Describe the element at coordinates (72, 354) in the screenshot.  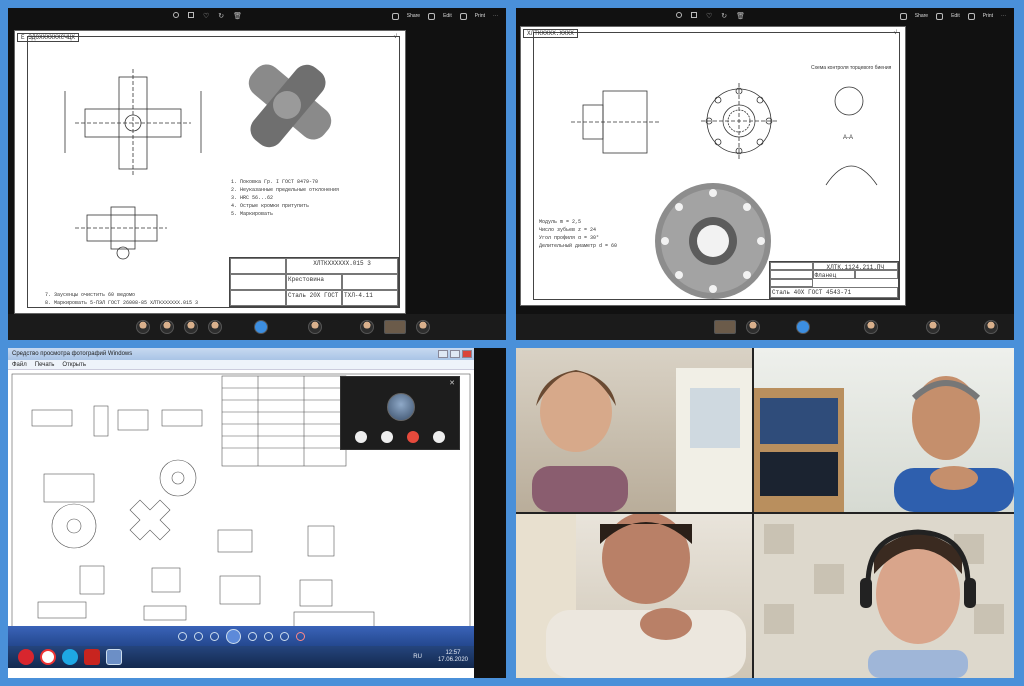
I see `window-title: Средство просмотра фотографий Windows` at that location.